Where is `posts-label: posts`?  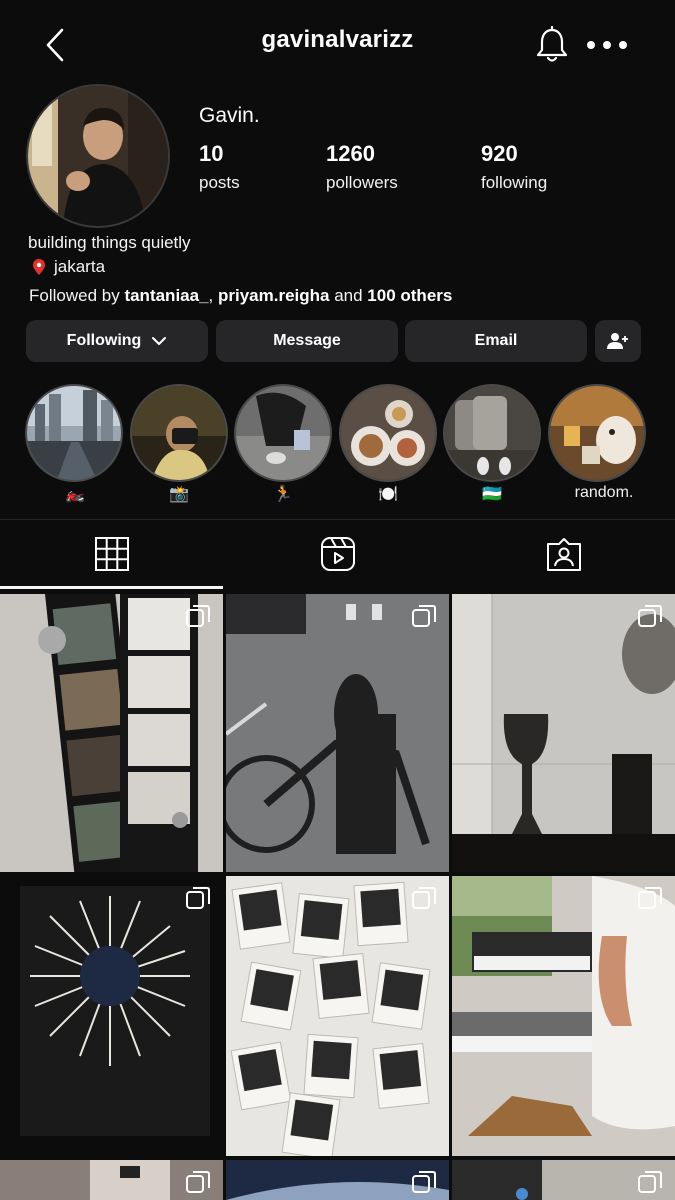 posts-label: posts is located at coordinates (219, 182).